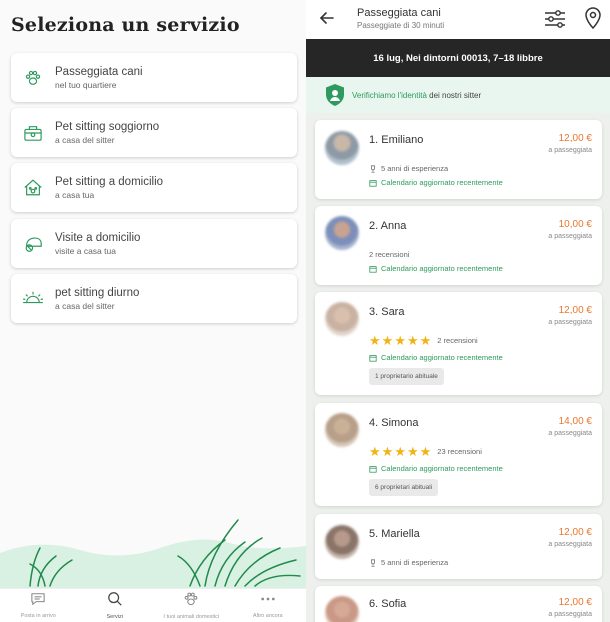 The height and width of the screenshot is (622, 610). I want to click on service-title: Pet sitting a domicilio, so click(109, 181).